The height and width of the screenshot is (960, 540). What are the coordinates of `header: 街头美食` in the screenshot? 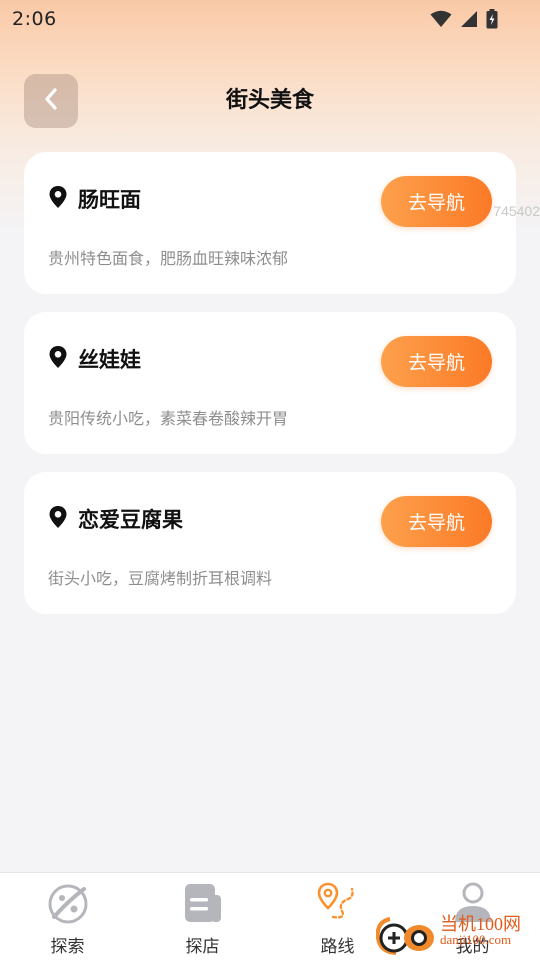 It's located at (270, 101).